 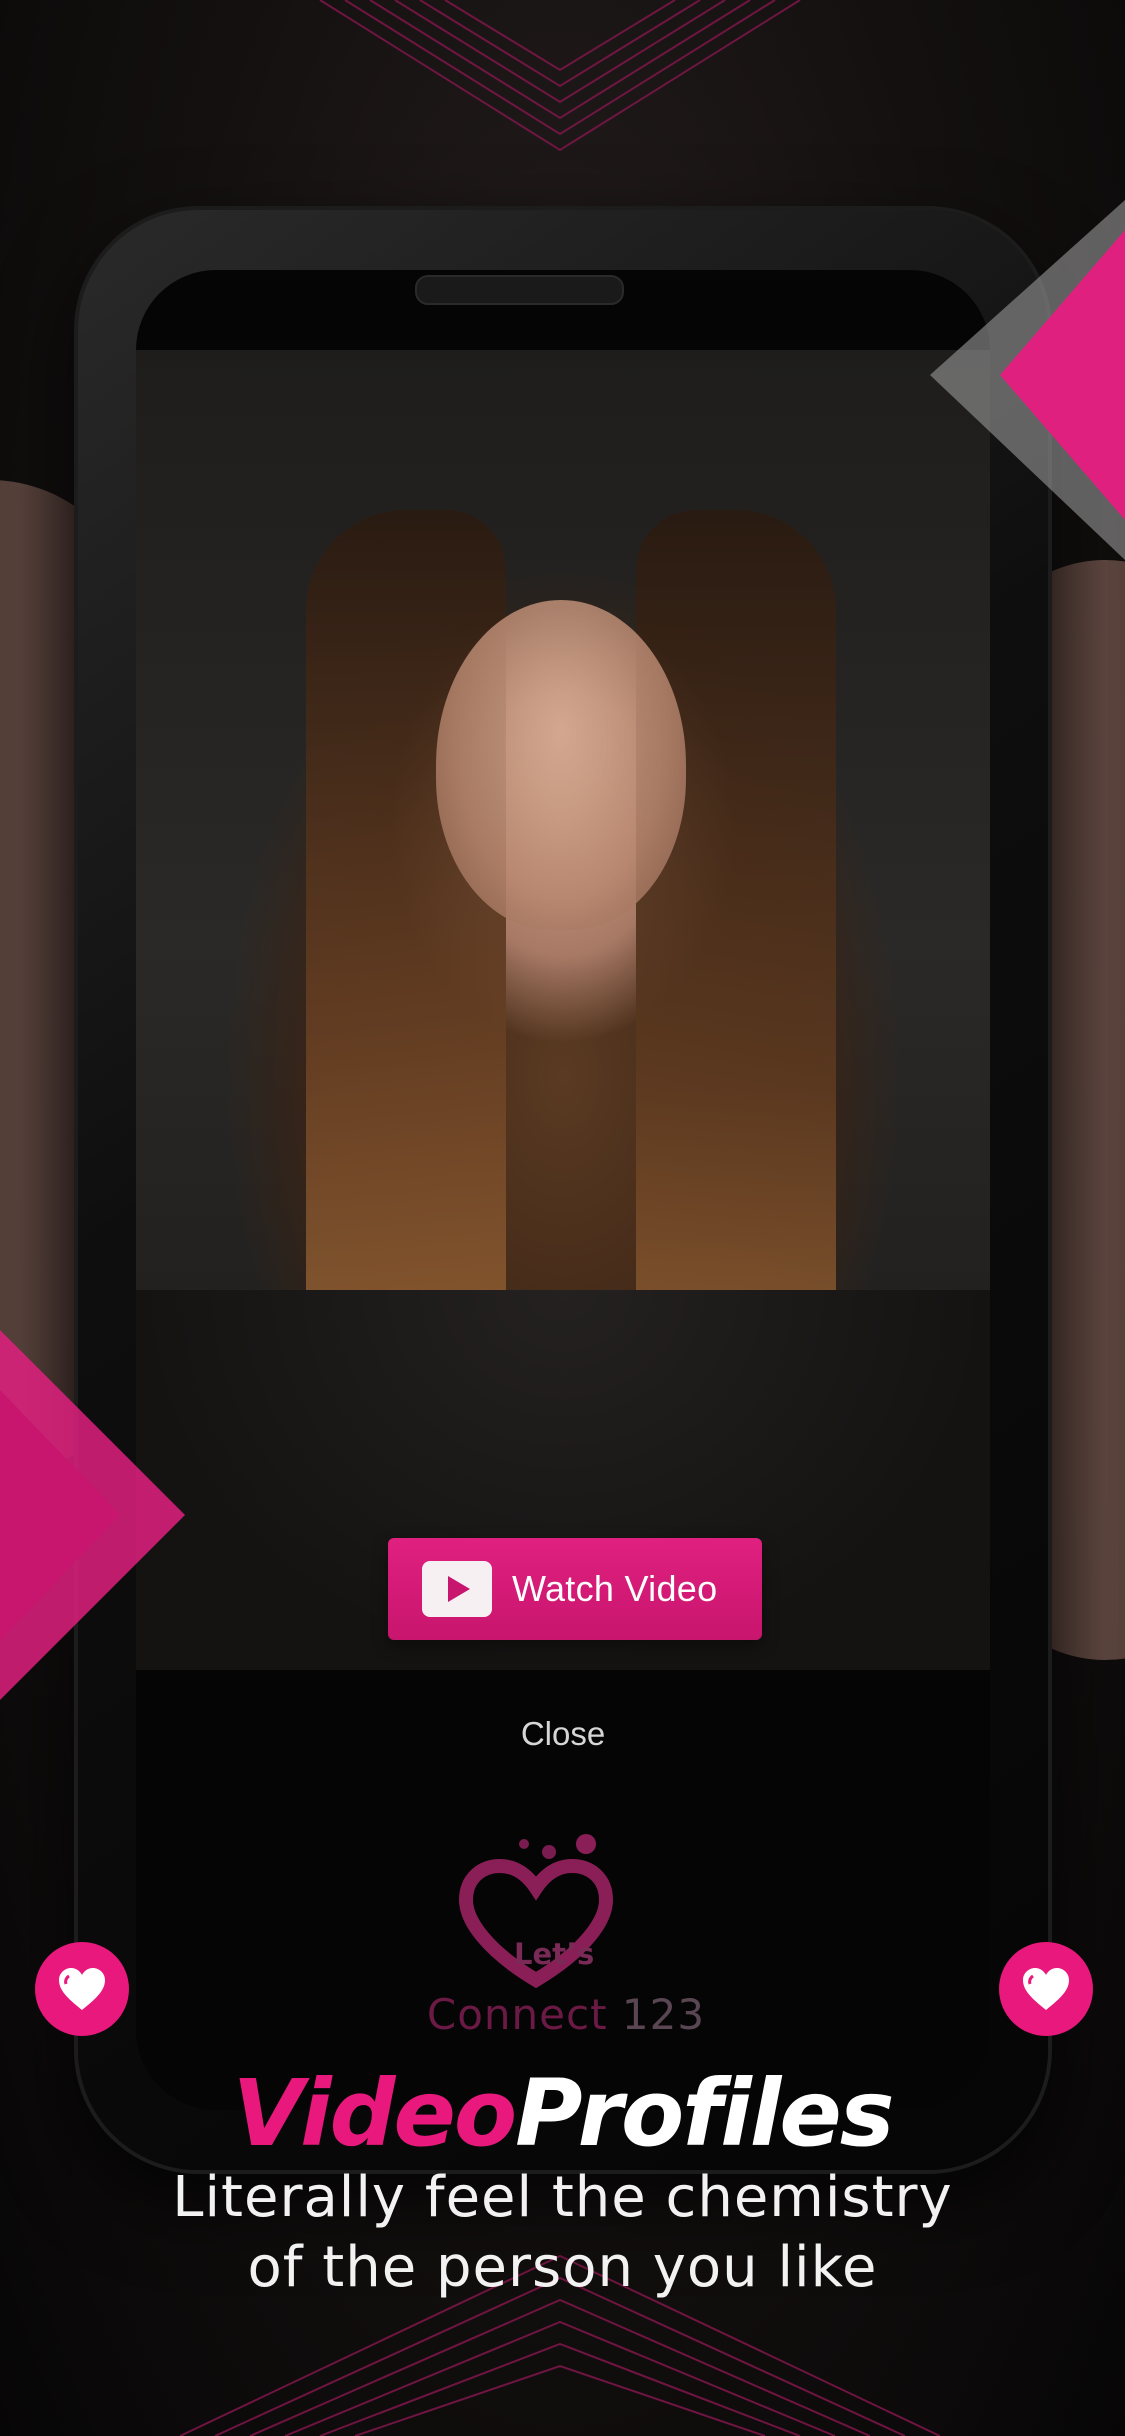 I want to click on feature-headline: VideoProfiles, so click(x=562, y=2113).